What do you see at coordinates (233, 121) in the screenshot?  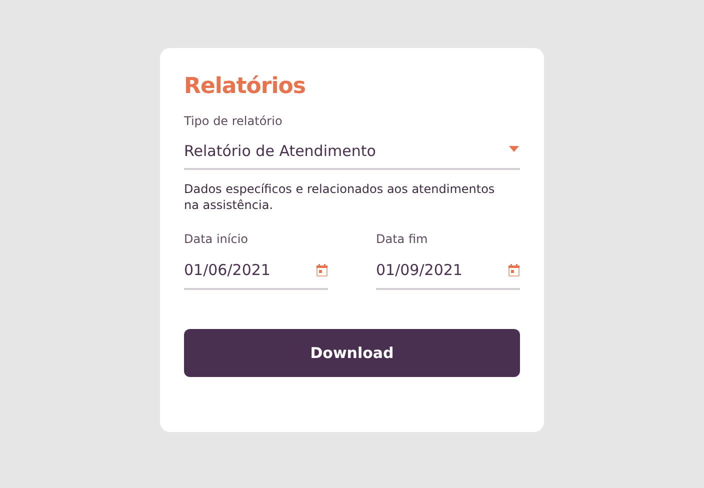 I see `field-label: Tipo de relatório` at bounding box center [233, 121].